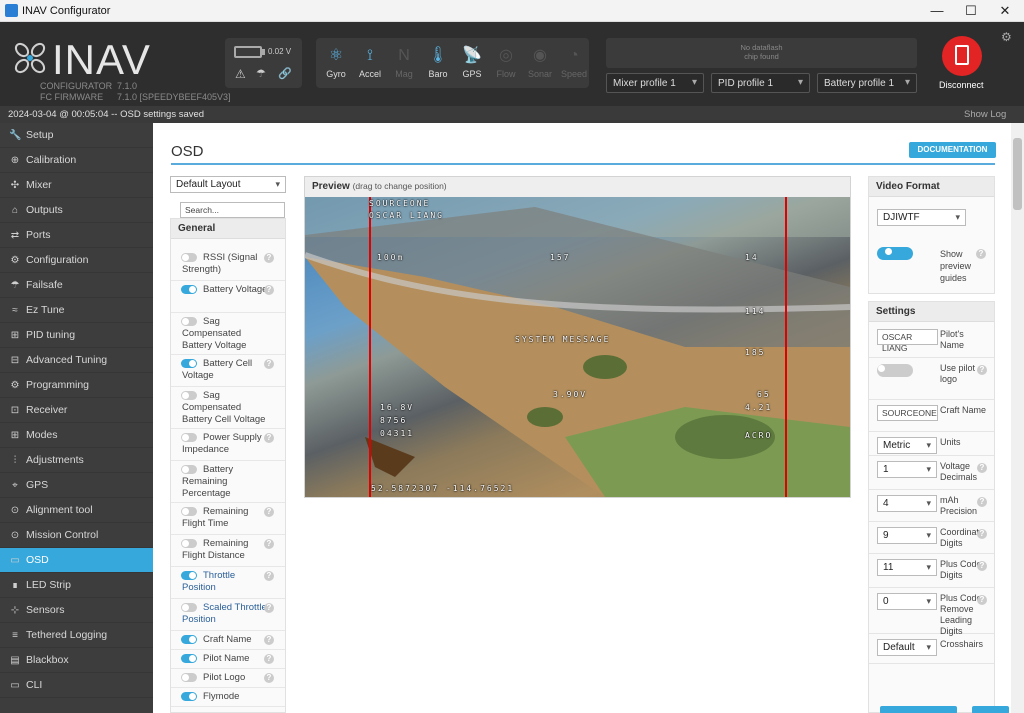 The height and width of the screenshot is (713, 1024). I want to click on osd-current: 4.21, so click(758, 407).